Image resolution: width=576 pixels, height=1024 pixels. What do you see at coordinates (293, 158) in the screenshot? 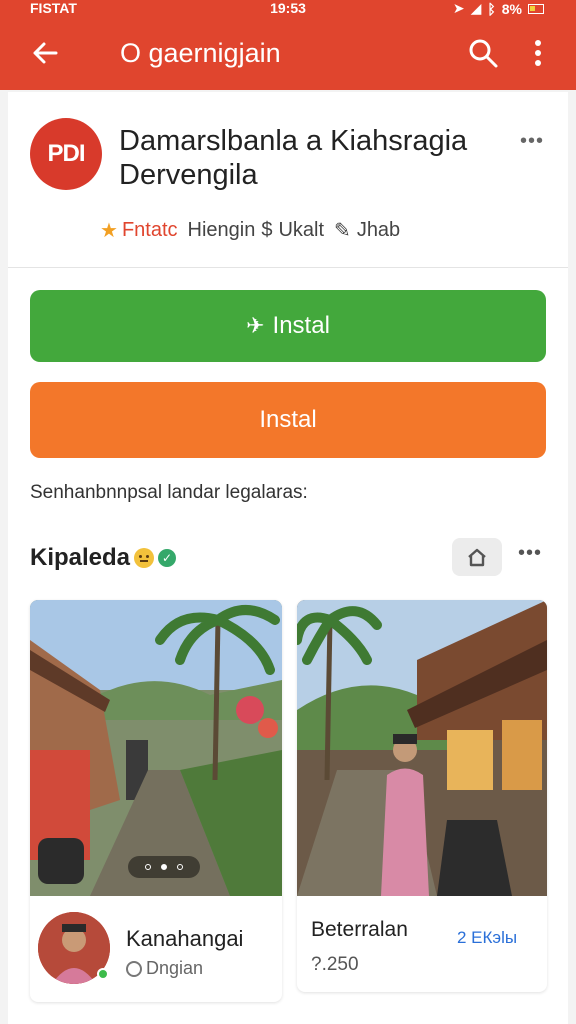
I see `app-name: Damarslbanla a Kiahsragia Dervengila` at bounding box center [293, 158].